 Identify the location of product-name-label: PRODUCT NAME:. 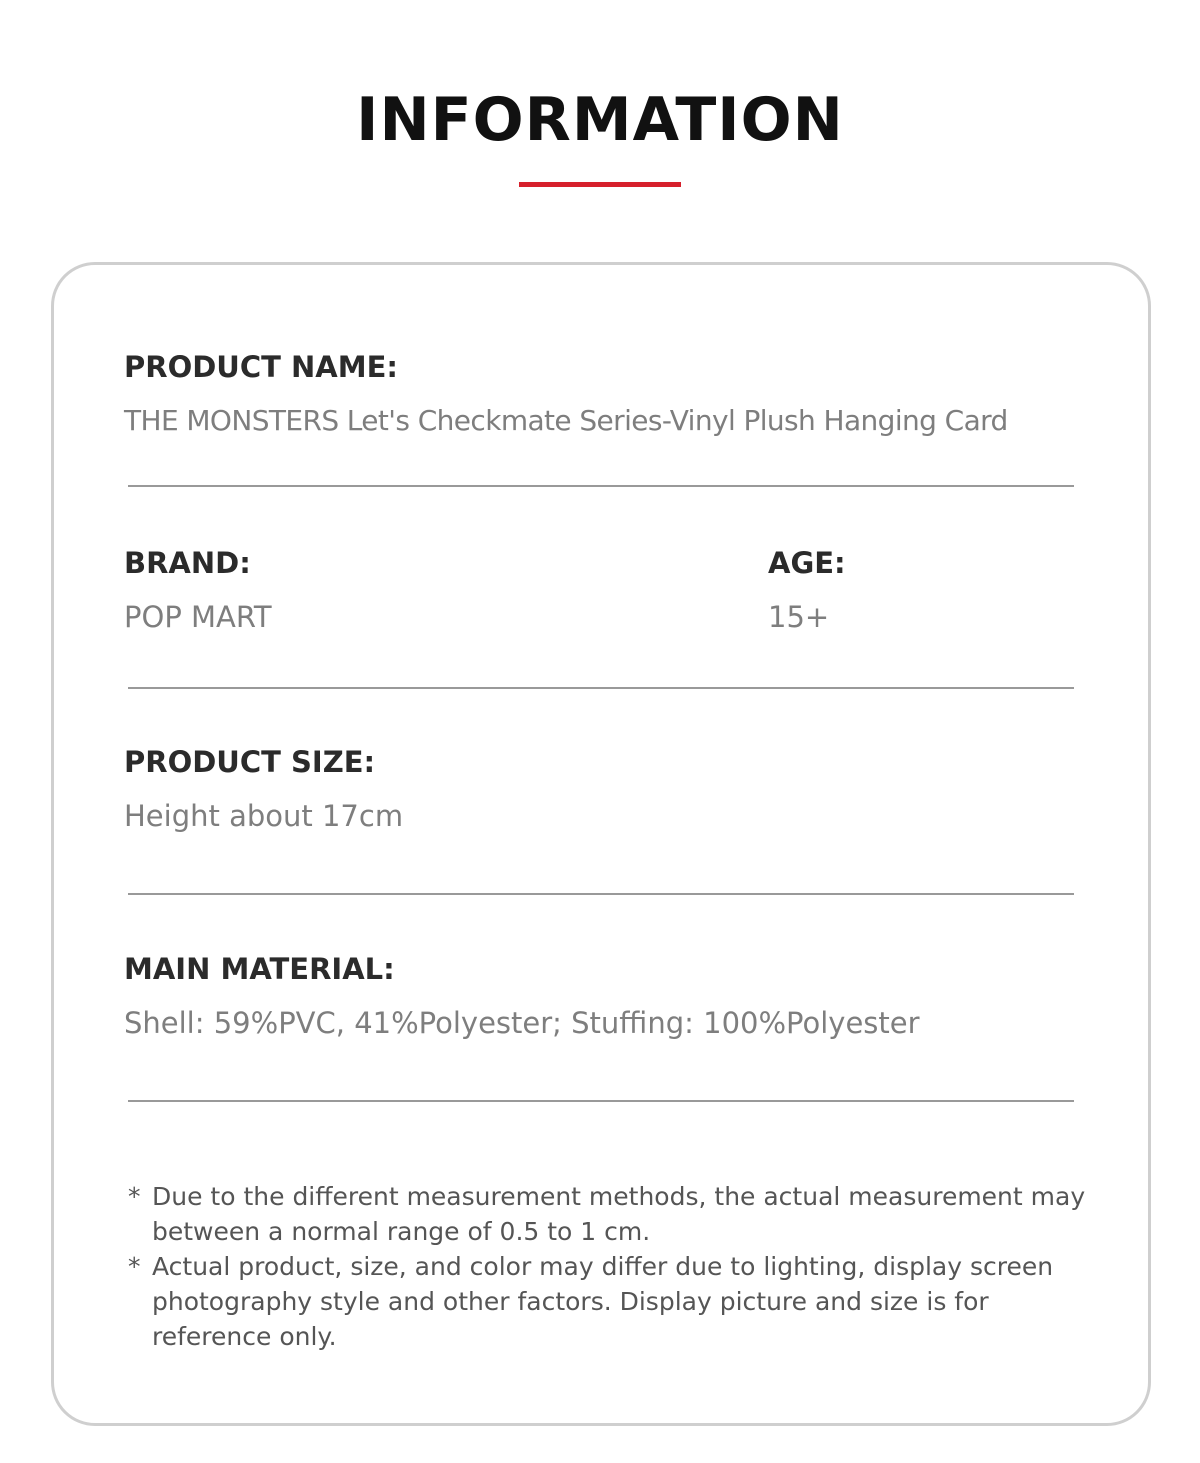
(261, 367).